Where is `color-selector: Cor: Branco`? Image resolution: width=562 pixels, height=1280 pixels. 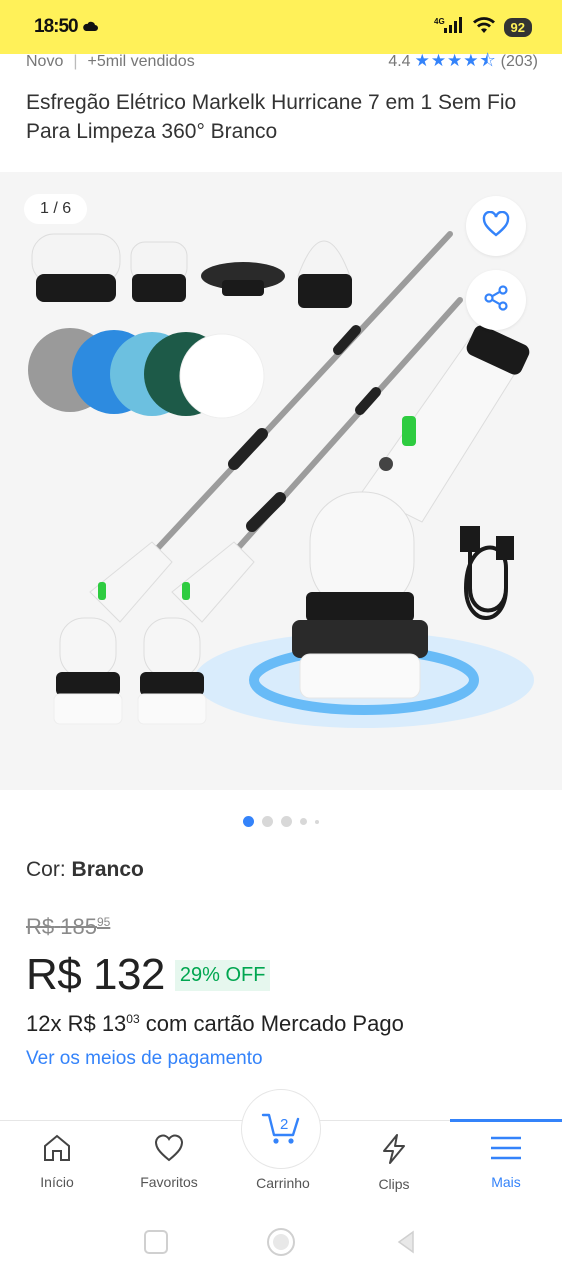 color-selector: Cor: Branco is located at coordinates (85, 870).